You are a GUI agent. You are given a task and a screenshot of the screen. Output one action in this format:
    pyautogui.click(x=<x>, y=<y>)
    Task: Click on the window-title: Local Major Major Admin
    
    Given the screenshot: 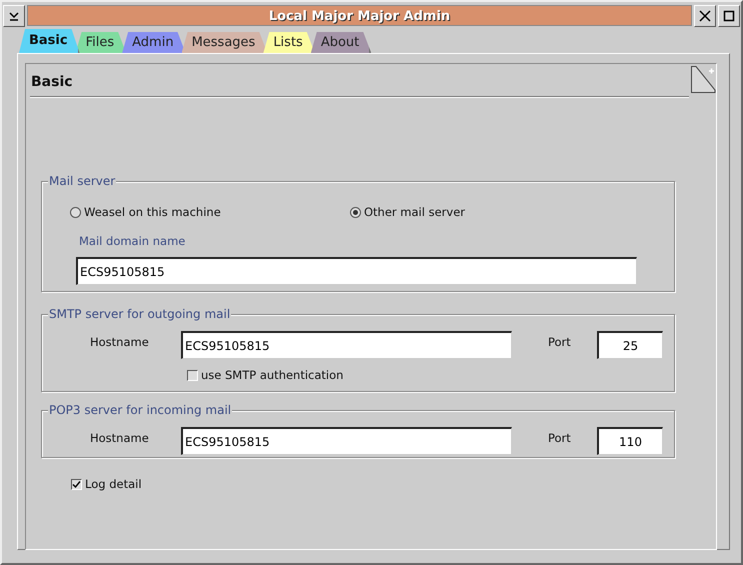 What is the action you would take?
    pyautogui.click(x=359, y=15)
    